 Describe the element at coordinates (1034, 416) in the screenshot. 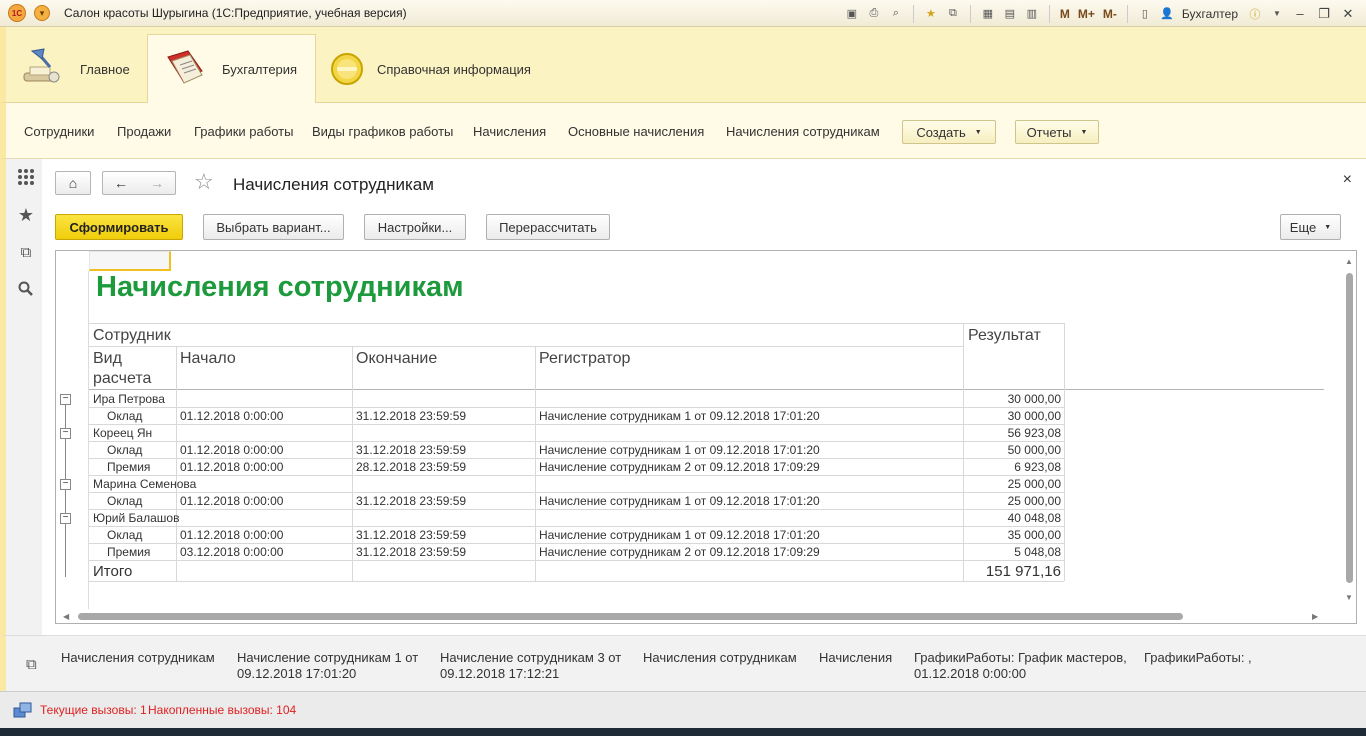

I see `row-result: 30 000,00` at that location.